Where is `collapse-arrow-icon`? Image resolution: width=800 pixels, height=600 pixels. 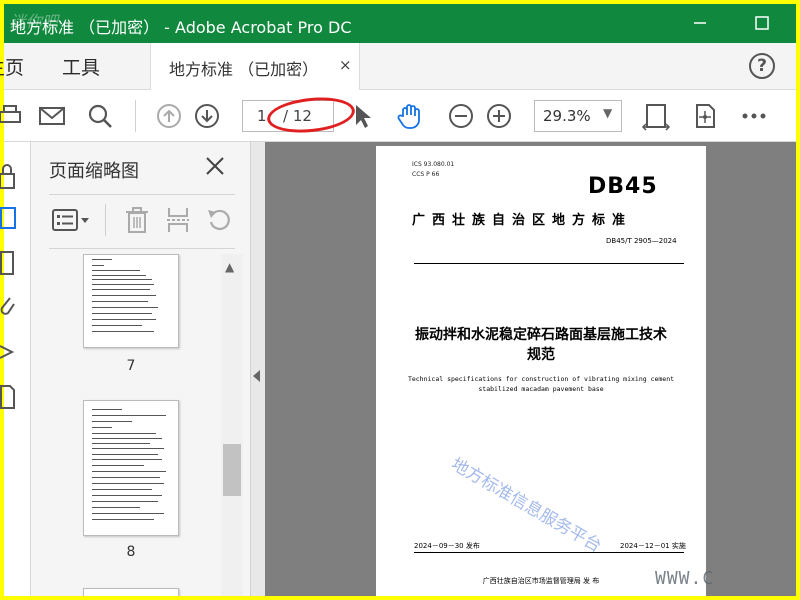
collapse-arrow-icon is located at coordinates (256, 376).